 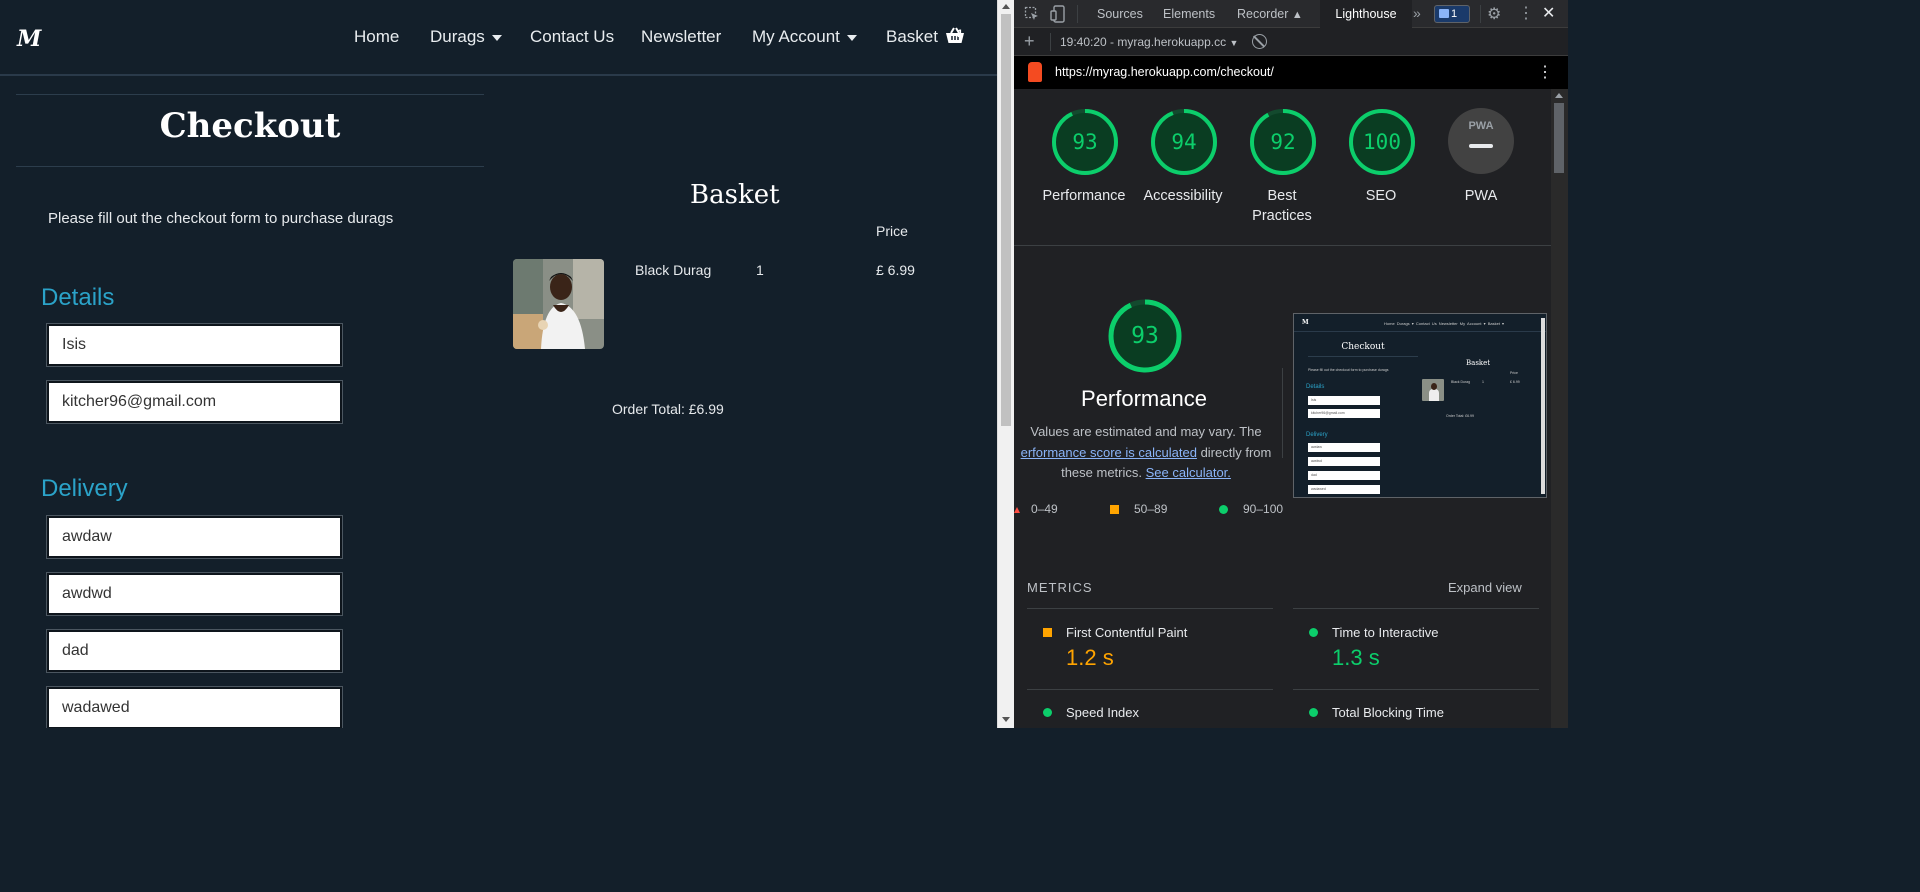 I want to click on chevron-down-icon, so click(x=496, y=37).